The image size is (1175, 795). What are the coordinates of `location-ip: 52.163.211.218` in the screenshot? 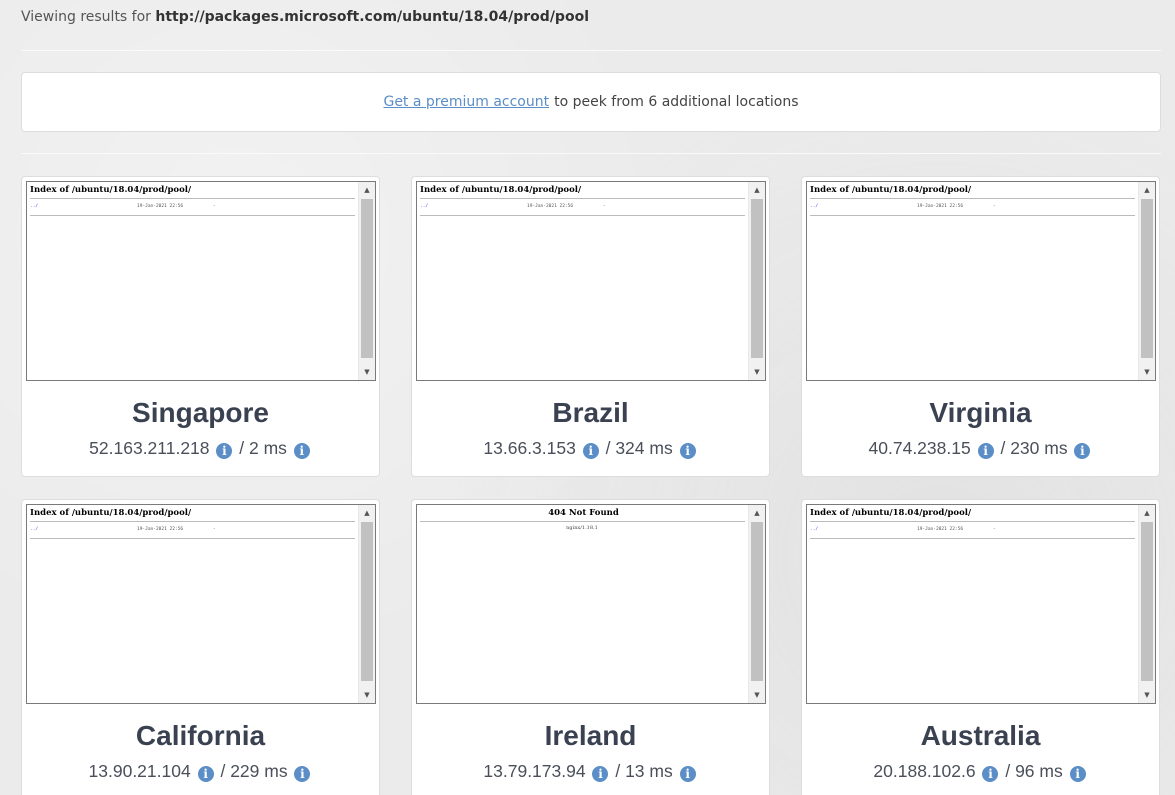 It's located at (149, 448).